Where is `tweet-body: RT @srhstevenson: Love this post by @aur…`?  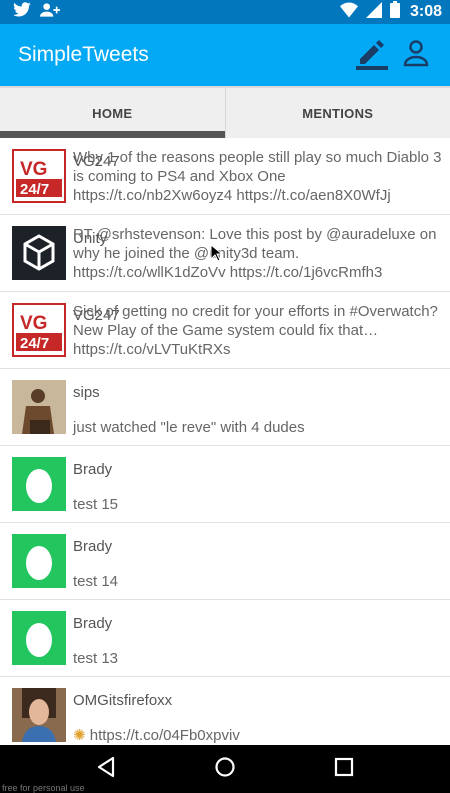
tweet-body: RT @srhstevenson: Love this post by @aur… is located at coordinates (255, 253).